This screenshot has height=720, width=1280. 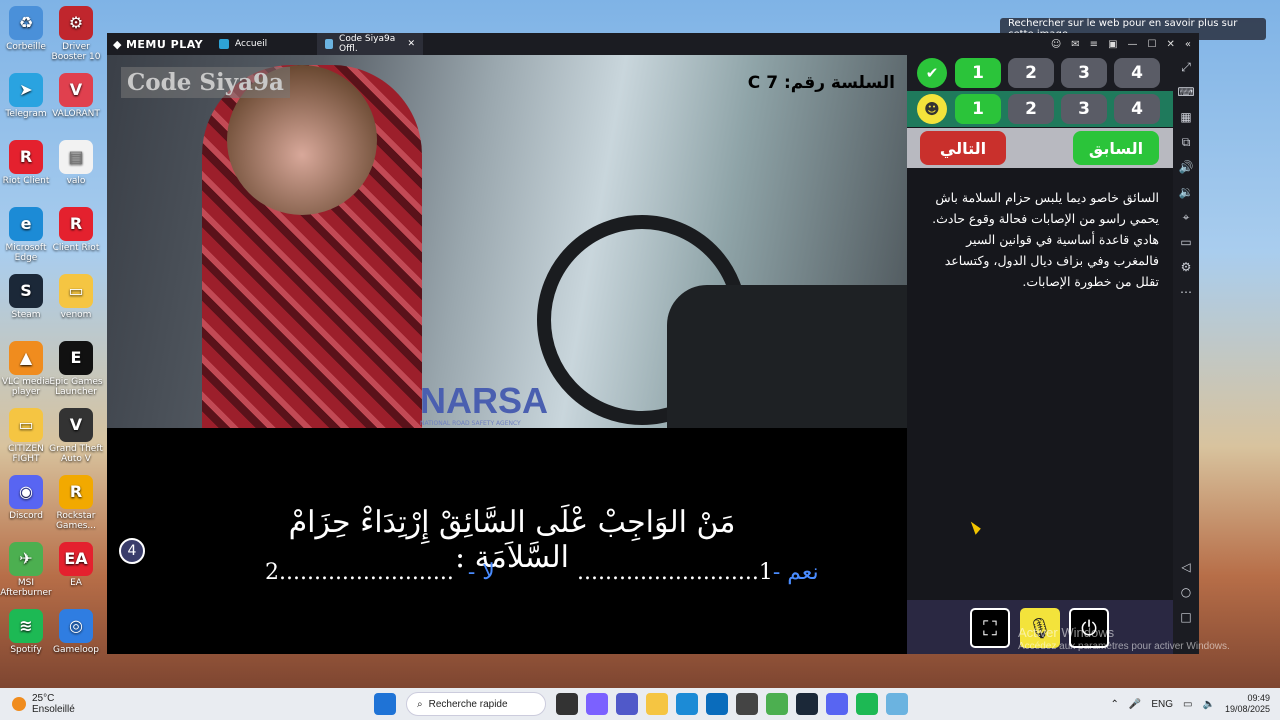 What do you see at coordinates (26, 425) in the screenshot?
I see `desktop-app-icon: ▭` at bounding box center [26, 425].